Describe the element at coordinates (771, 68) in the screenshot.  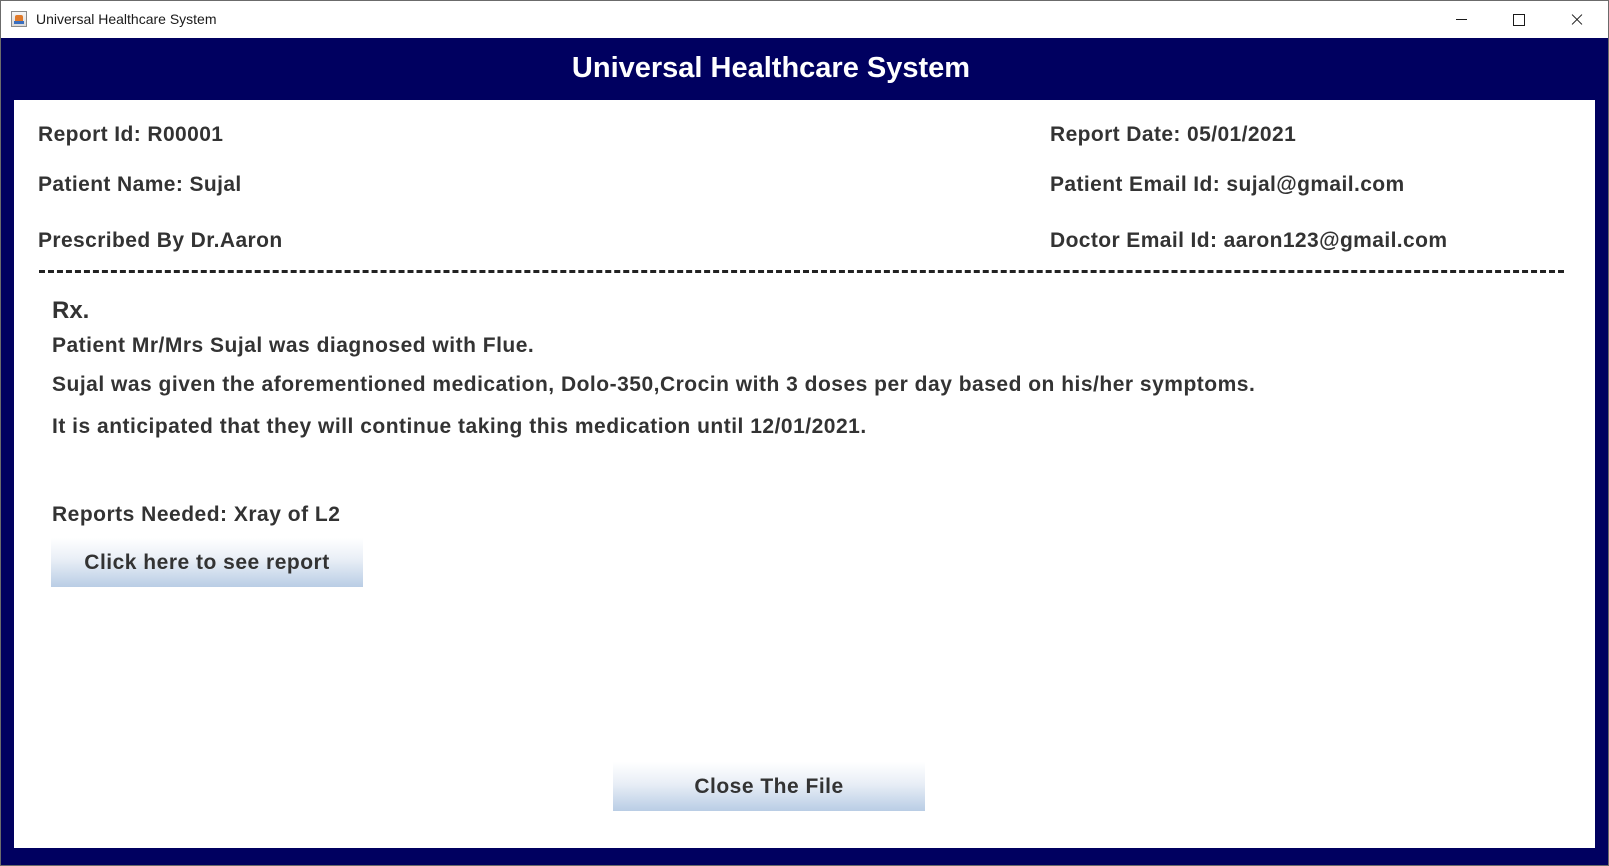
I see `page-title: Universal Healthcare System` at that location.